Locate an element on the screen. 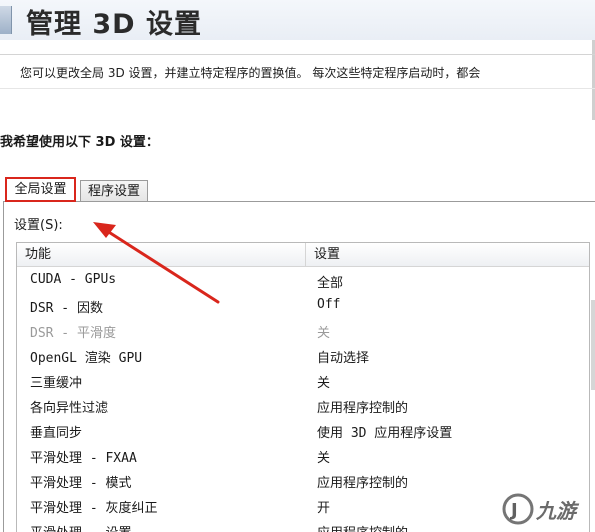 The height and width of the screenshot is (532, 595). table-row: DSR - 因数 Off is located at coordinates (303, 305).